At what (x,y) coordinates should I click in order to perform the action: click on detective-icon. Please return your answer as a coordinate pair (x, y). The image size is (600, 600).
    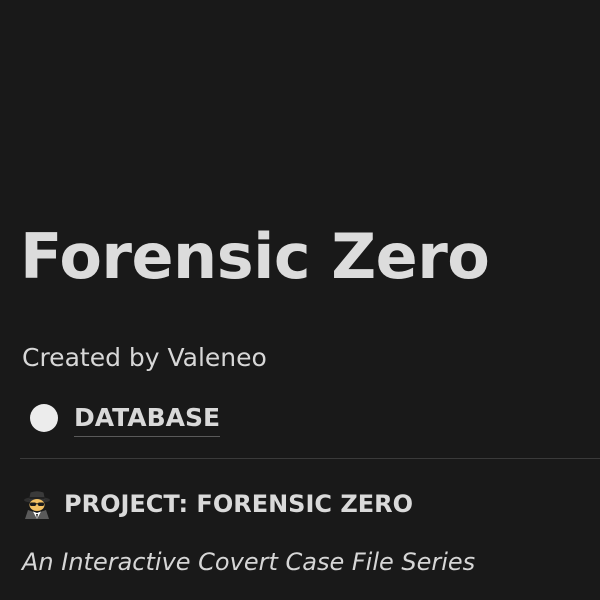
    Looking at the image, I should click on (37, 504).